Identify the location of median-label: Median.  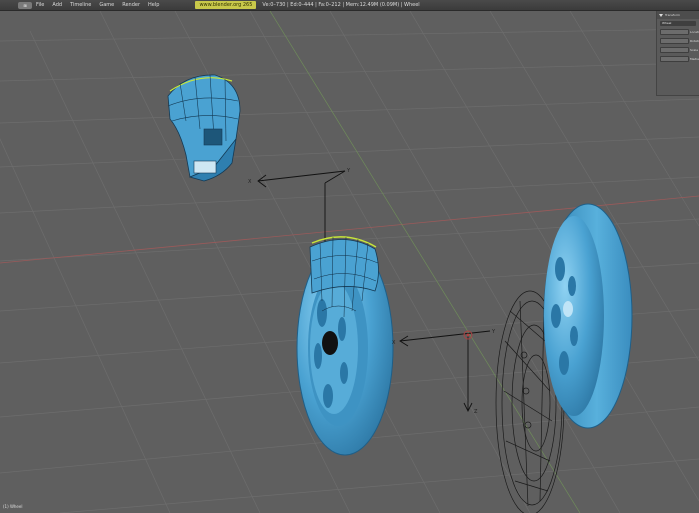
(694, 59).